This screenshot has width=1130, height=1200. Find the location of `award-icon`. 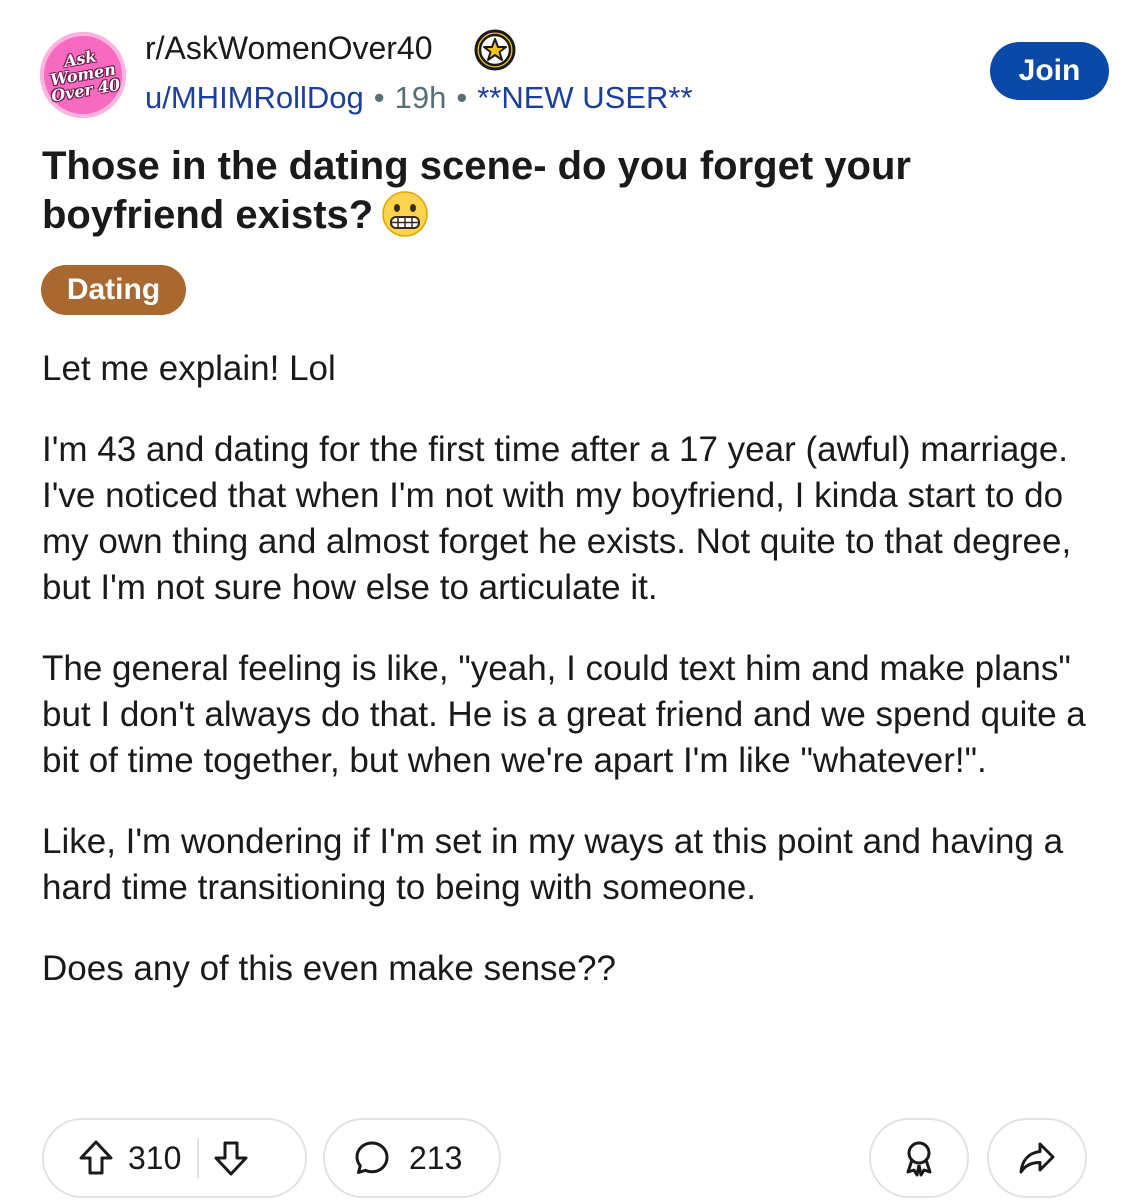

award-icon is located at coordinates (919, 1159).